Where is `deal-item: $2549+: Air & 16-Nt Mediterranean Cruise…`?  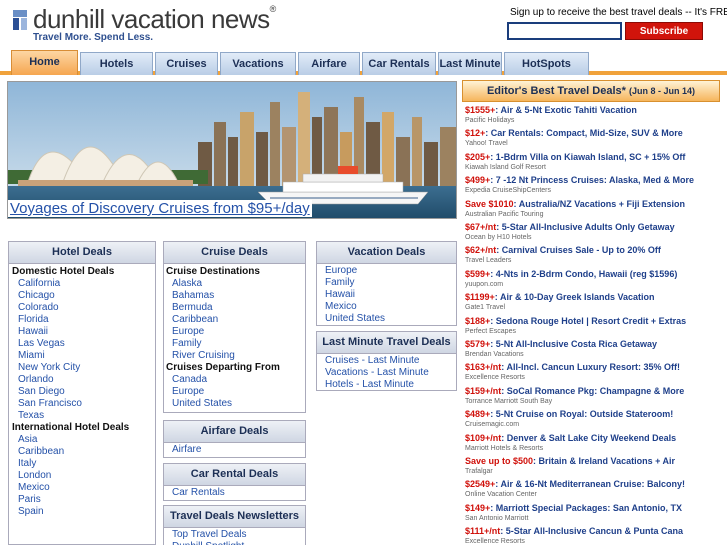 deal-item: $2549+: Air & 16-Nt Mediterranean Cruise… is located at coordinates (595, 489).